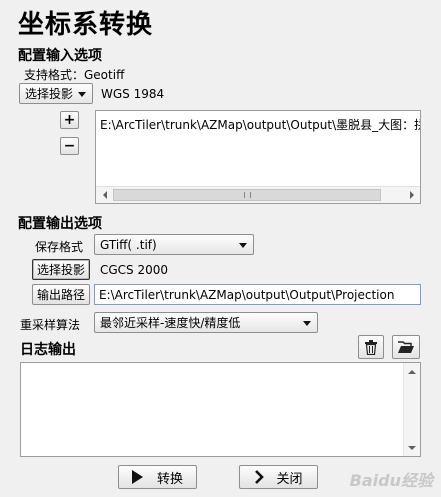 This screenshot has height=497, width=441. What do you see at coordinates (49, 94) in the screenshot?
I see `input-projection-dropdown-label: 选择投影` at bounding box center [49, 94].